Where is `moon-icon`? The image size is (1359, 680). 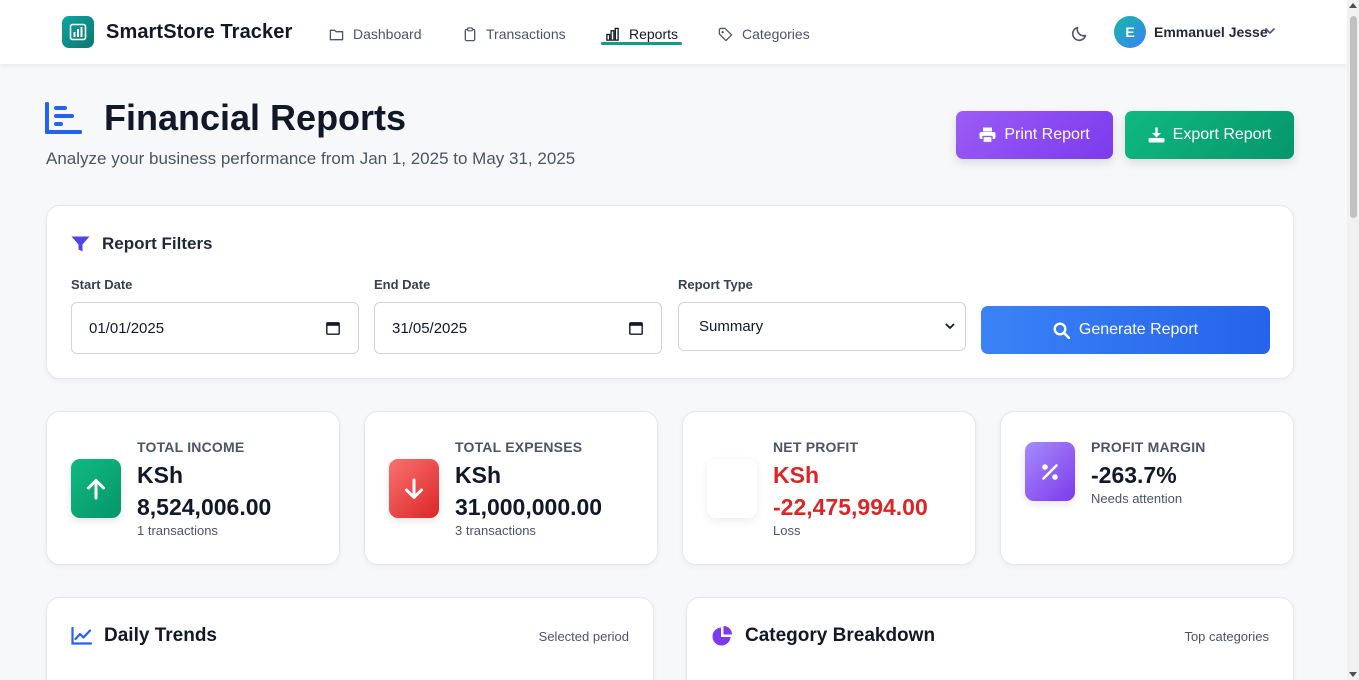
moon-icon is located at coordinates (1079, 34).